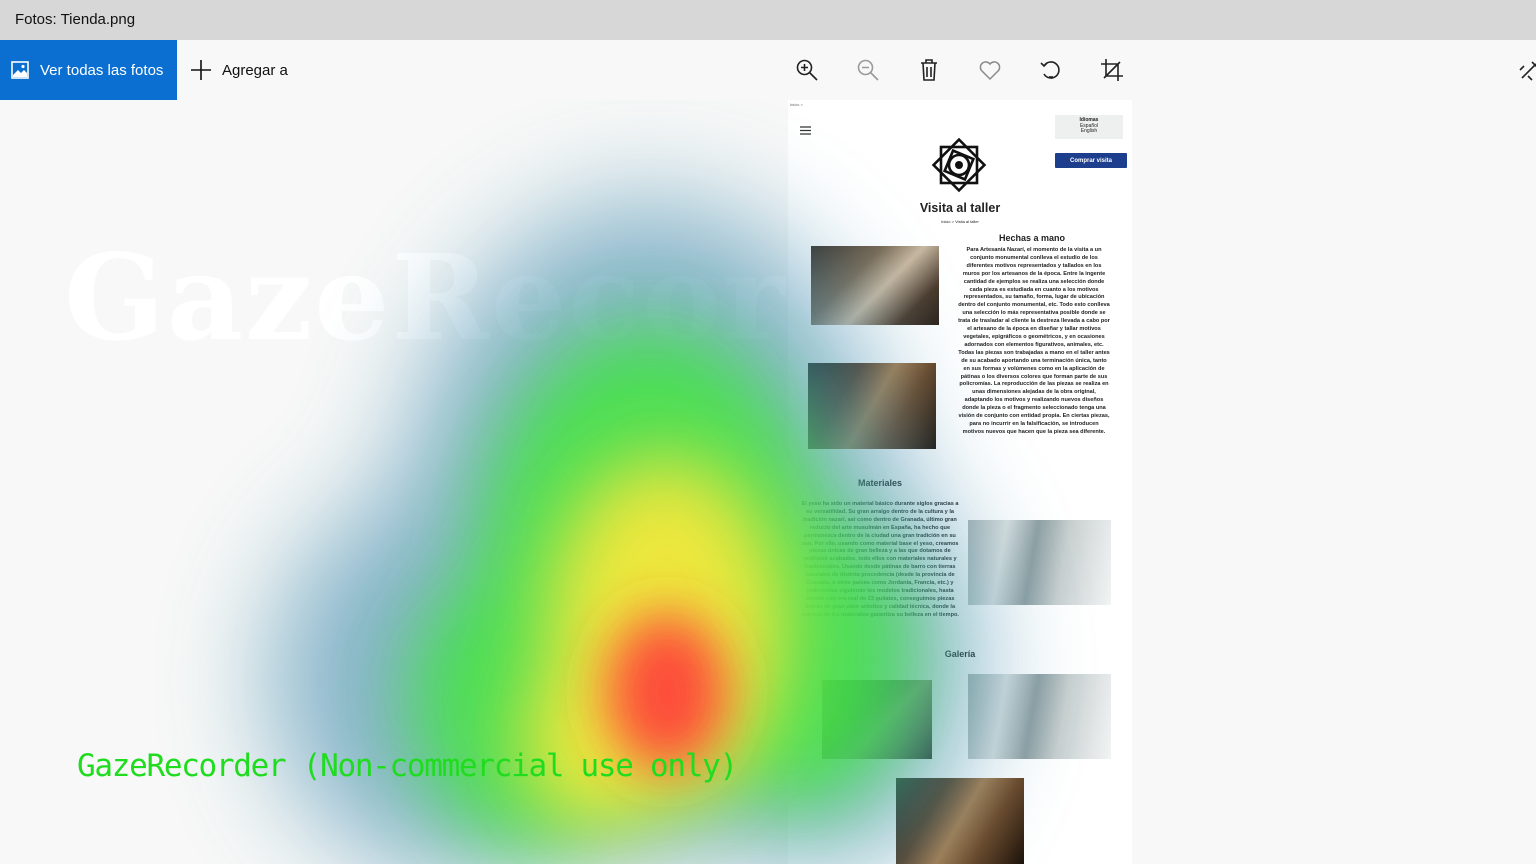 The image size is (1536, 864). Describe the element at coordinates (1089, 127) in the screenshot. I see `language-selector: Idiomas Español English` at that location.